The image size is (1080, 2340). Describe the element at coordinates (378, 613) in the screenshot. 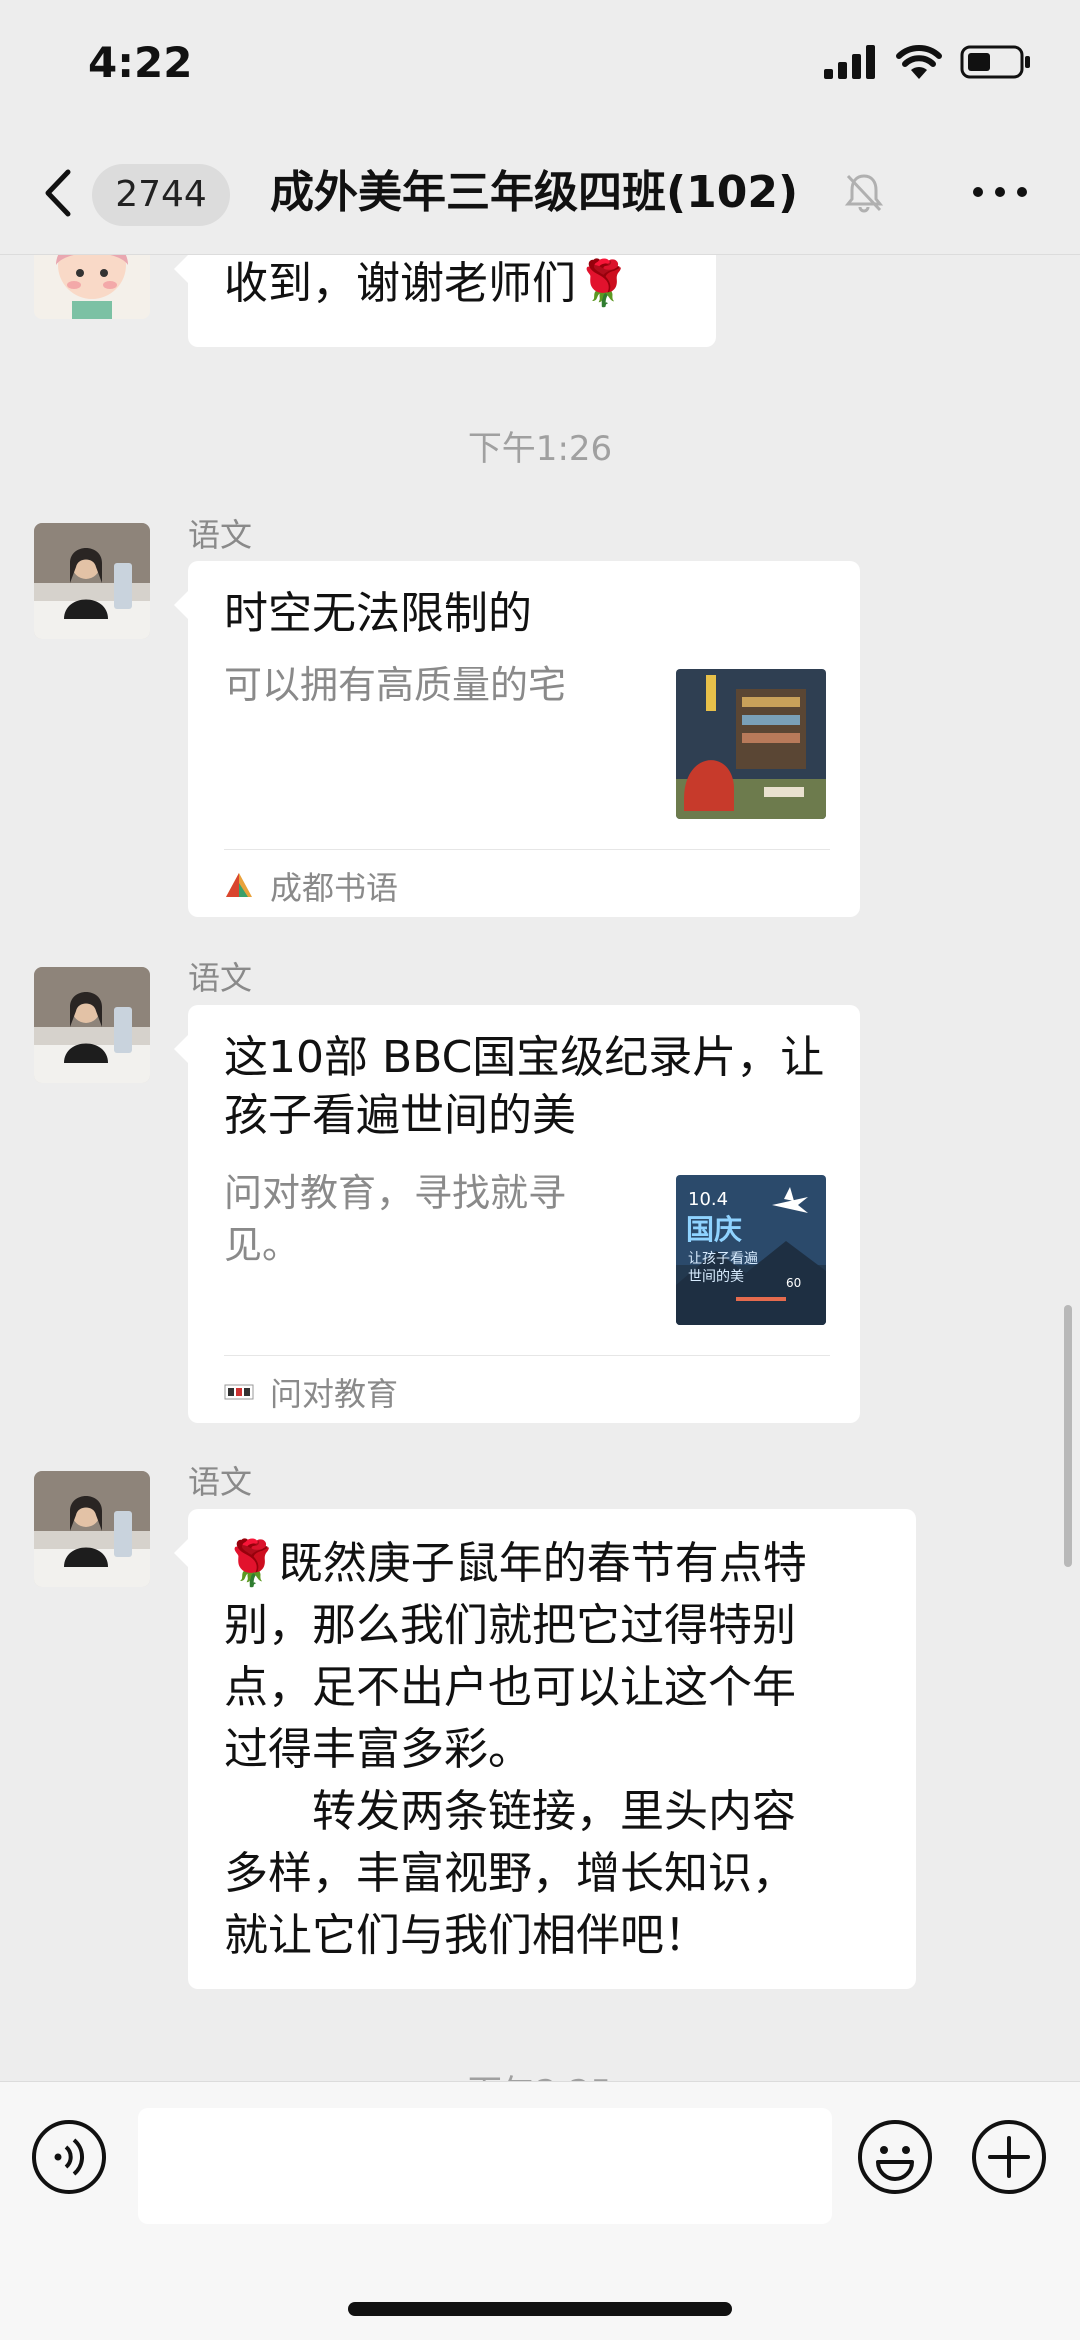

I see `link-title: 时空无法限制的` at that location.